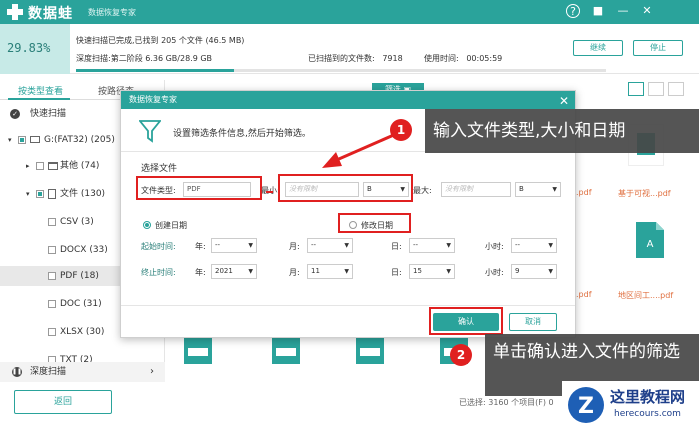  Describe the element at coordinates (648, 397) in the screenshot. I see `watermark-name: 这里教程网` at that location.